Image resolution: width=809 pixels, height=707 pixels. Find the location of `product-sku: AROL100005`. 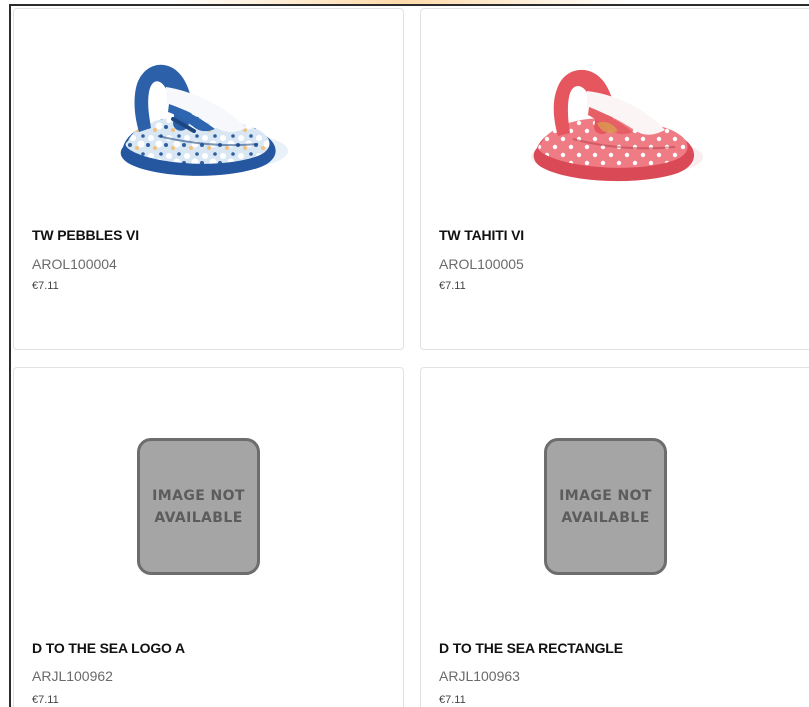

product-sku: AROL100005 is located at coordinates (481, 264).